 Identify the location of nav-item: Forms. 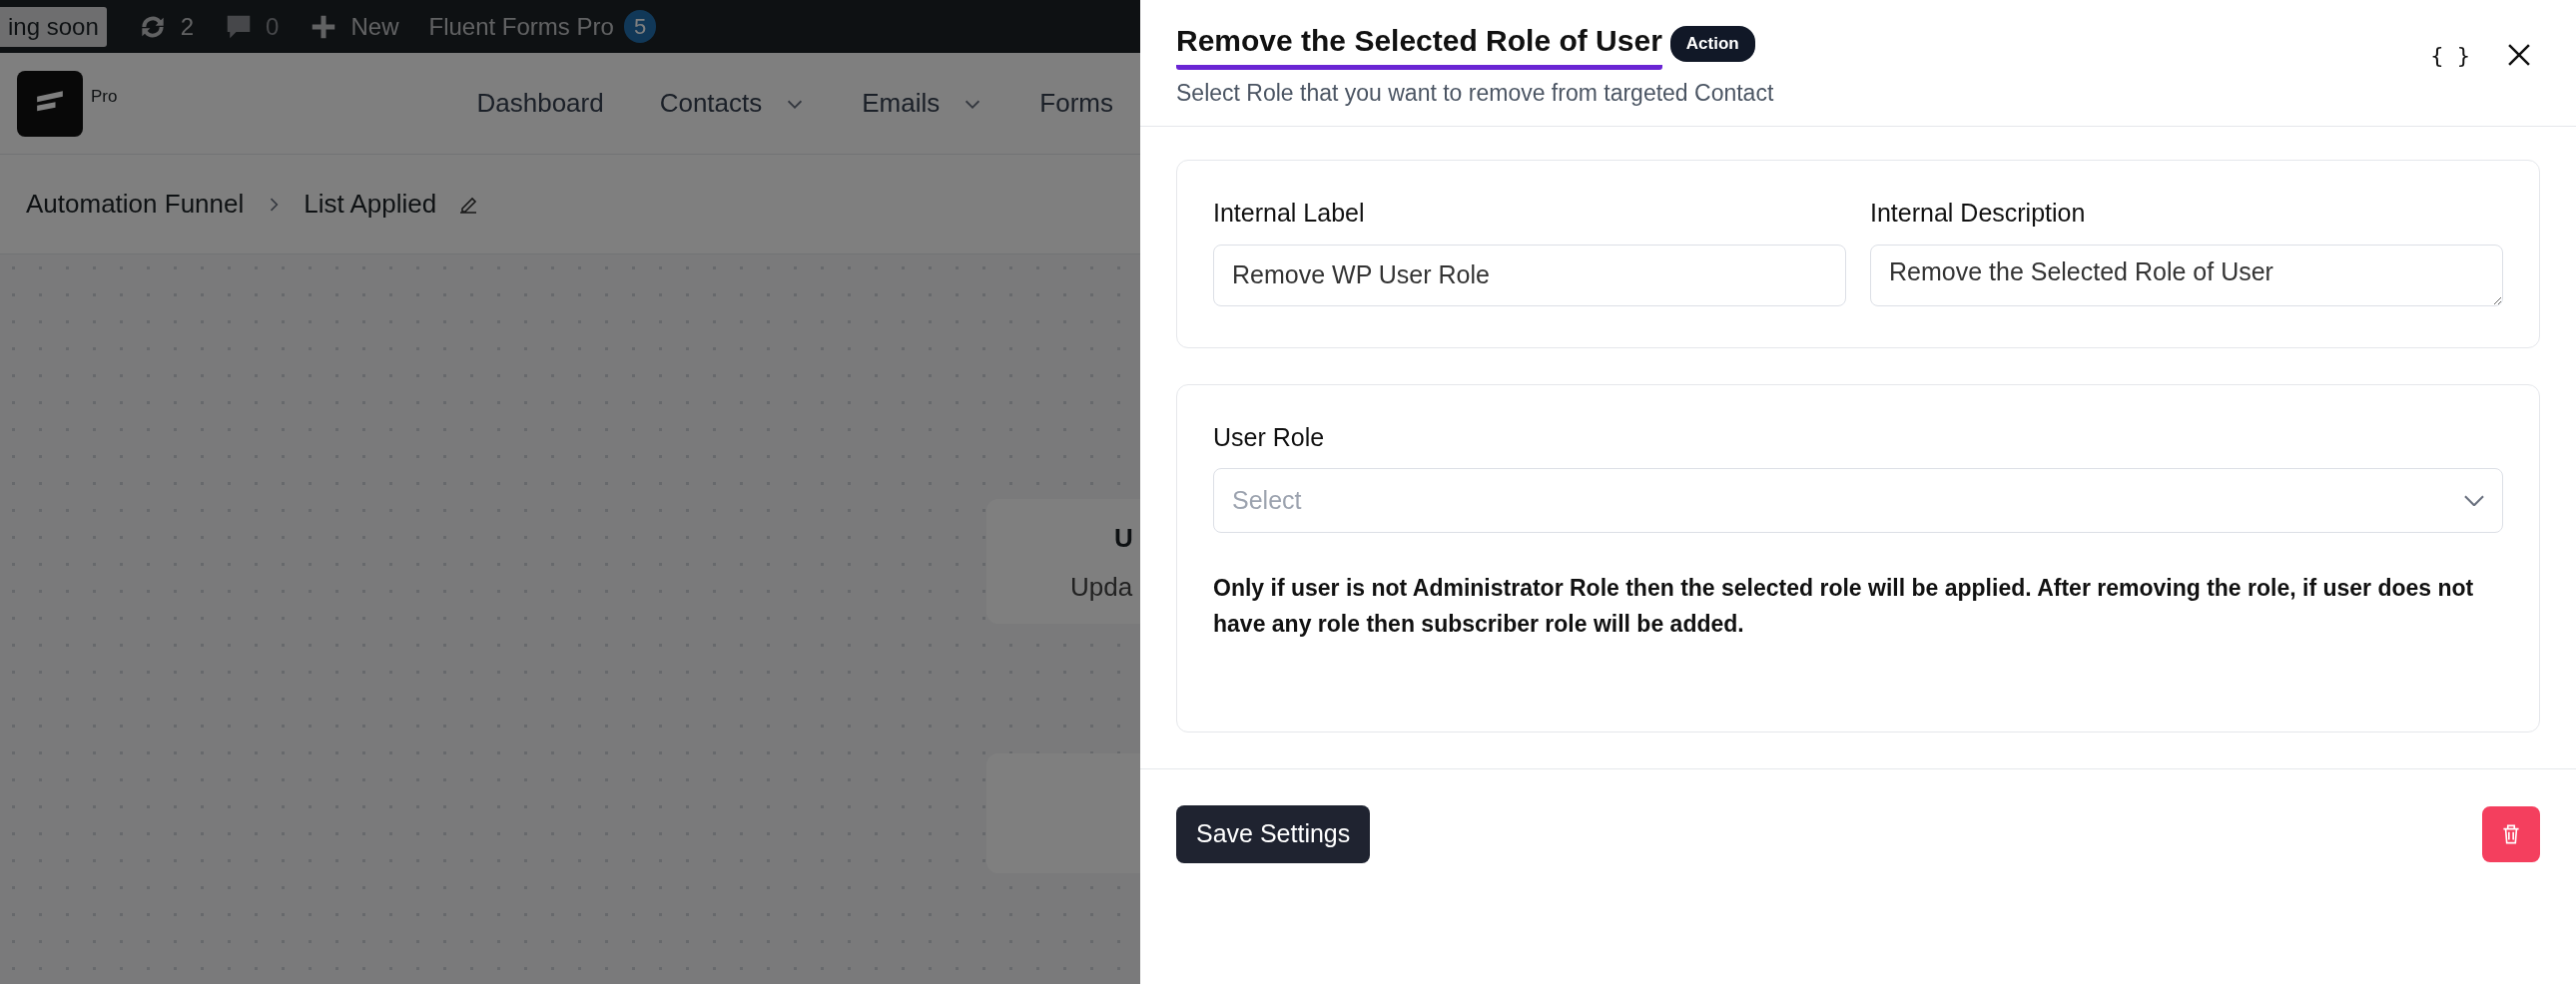
(1076, 103).